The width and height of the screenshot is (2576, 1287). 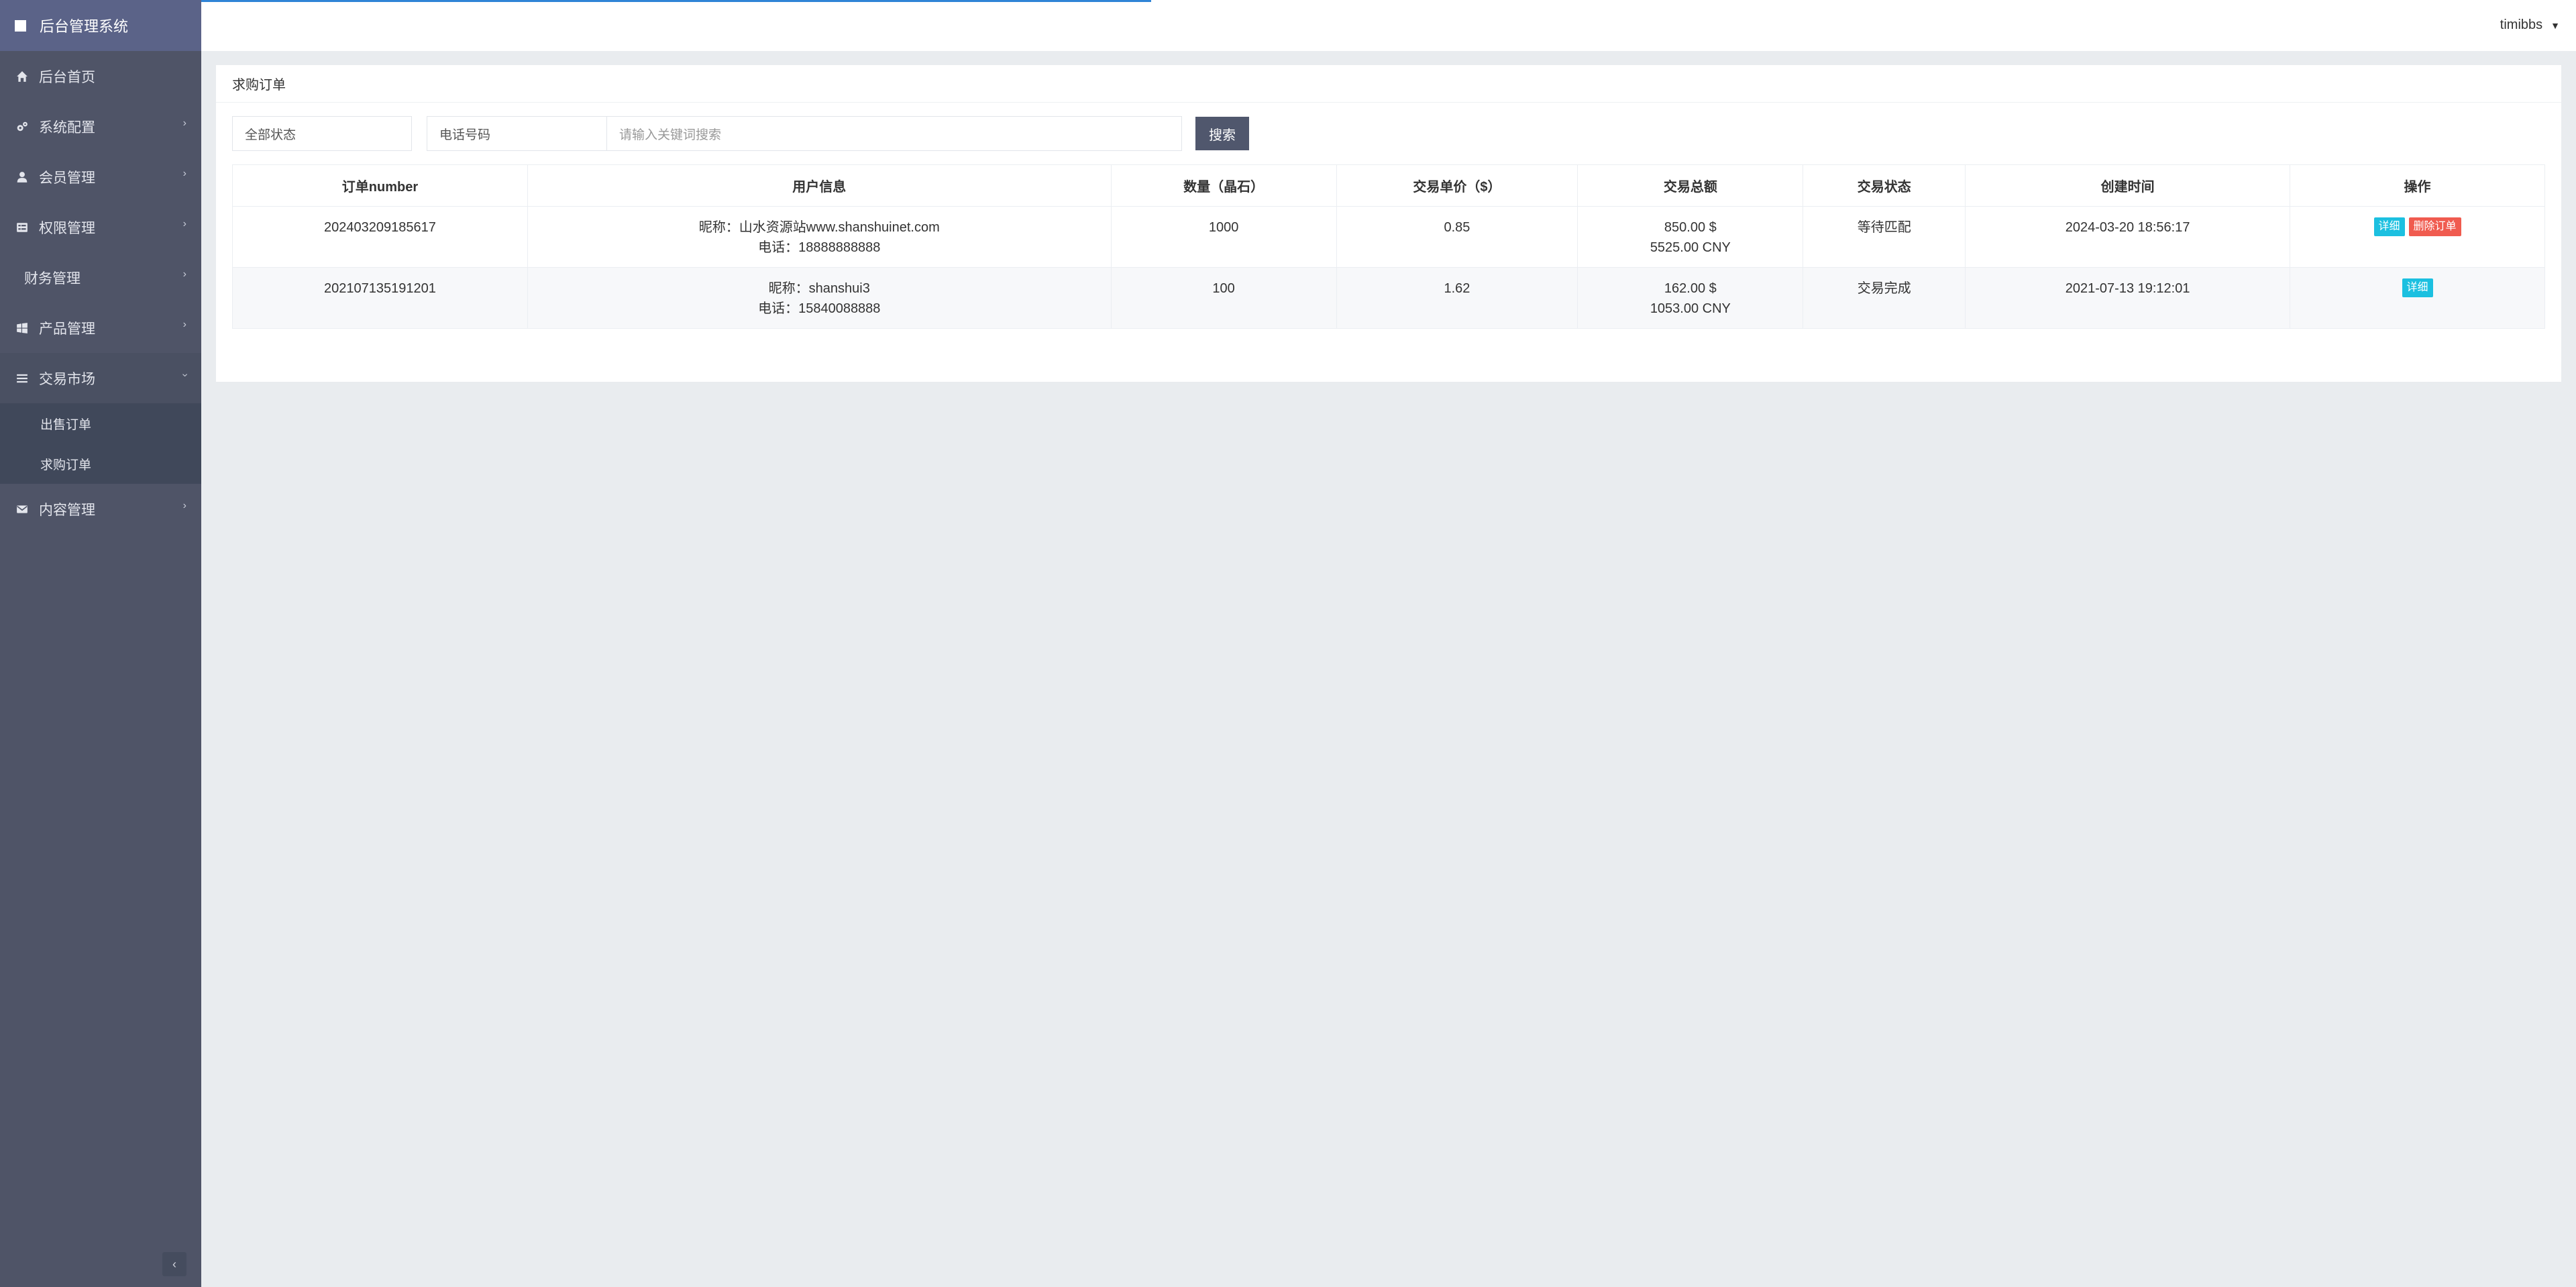 What do you see at coordinates (67, 379) in the screenshot?
I see `sidebar-item-label: 交易市场` at bounding box center [67, 379].